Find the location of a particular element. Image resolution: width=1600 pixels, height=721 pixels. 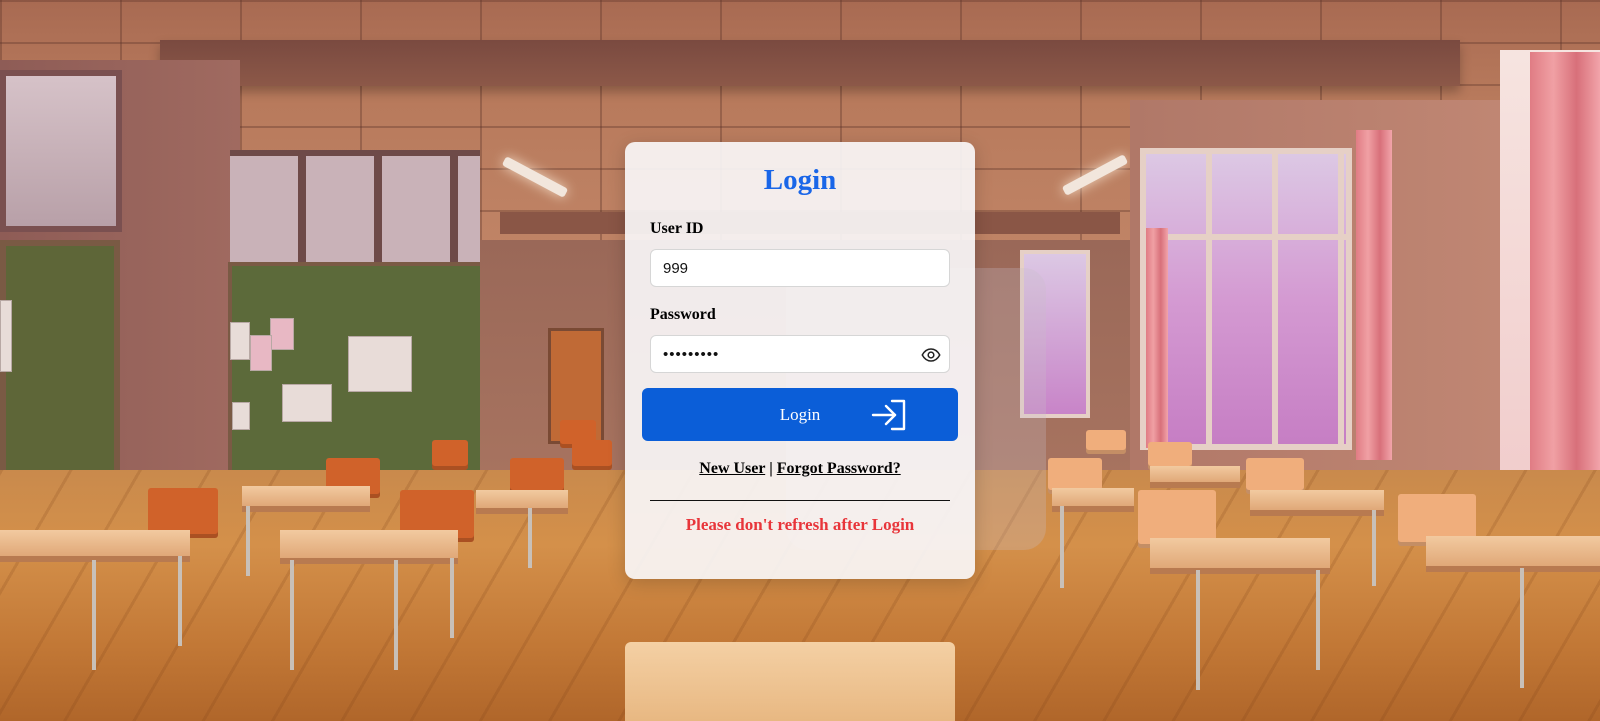

left-window is located at coordinates (61, 151).